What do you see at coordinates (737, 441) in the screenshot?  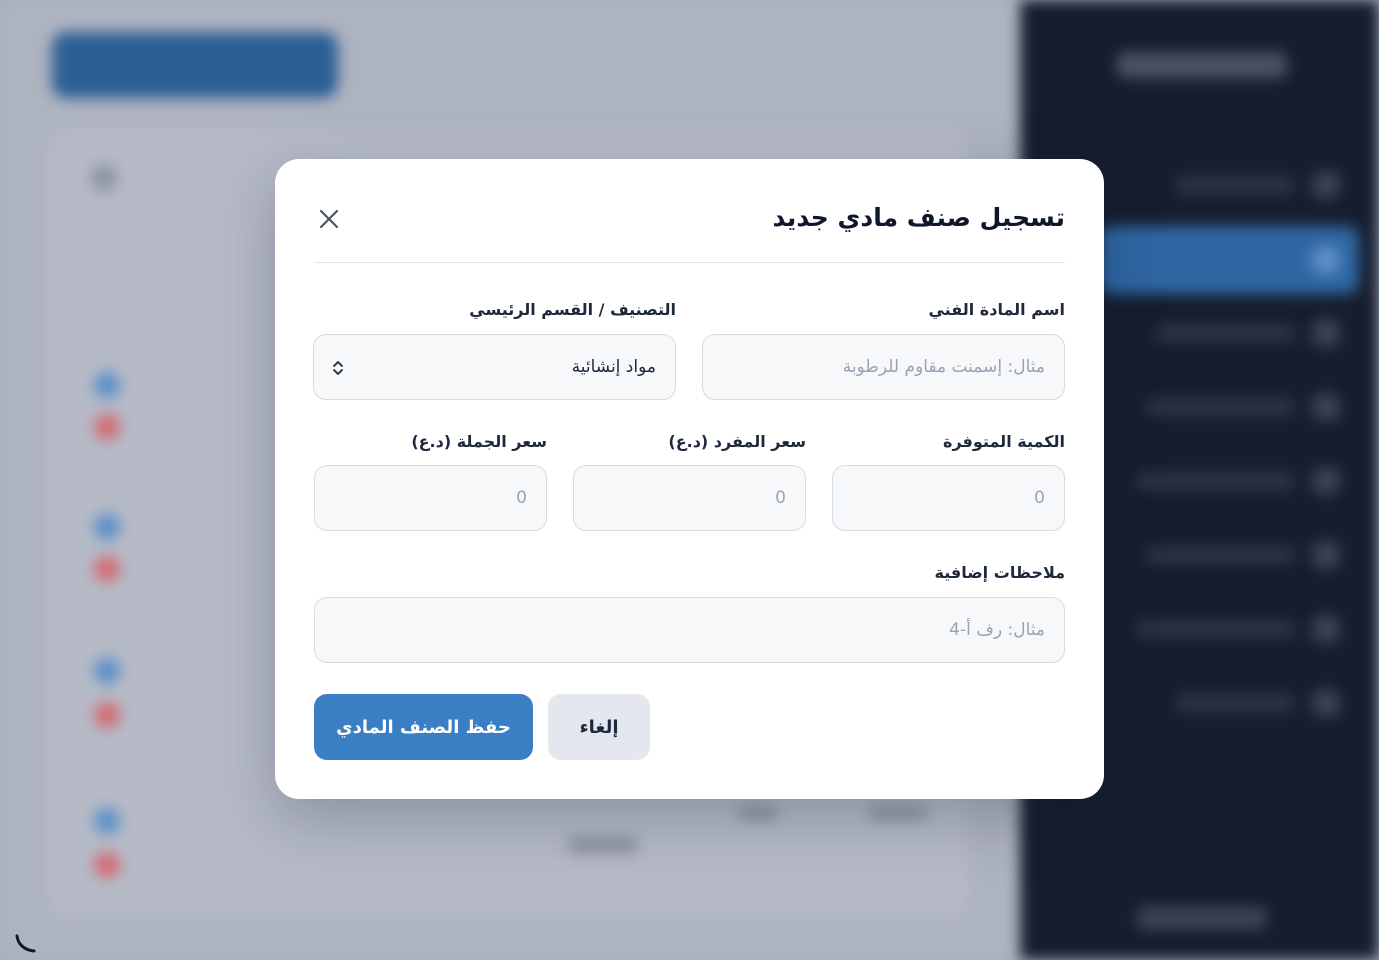 I see `unit-price-label: سعر المفرد (د.ع)` at bounding box center [737, 441].